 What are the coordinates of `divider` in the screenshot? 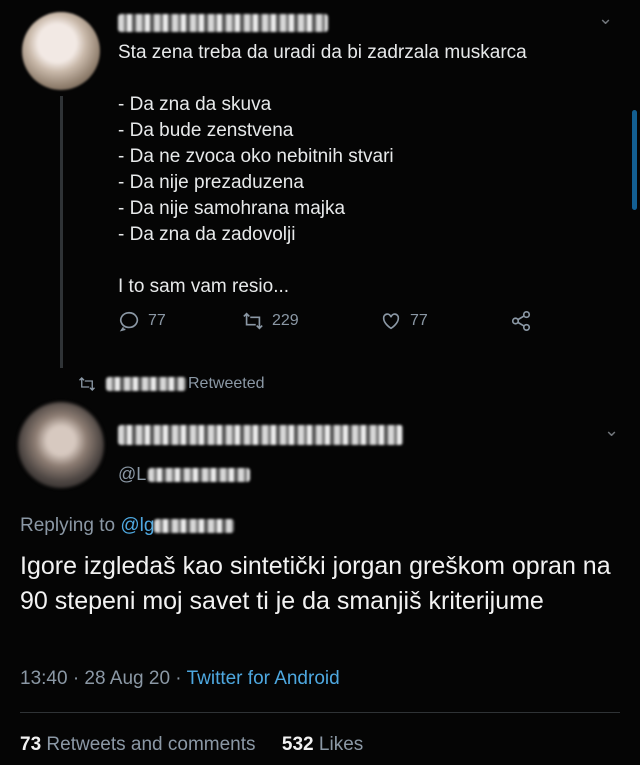 It's located at (320, 712).